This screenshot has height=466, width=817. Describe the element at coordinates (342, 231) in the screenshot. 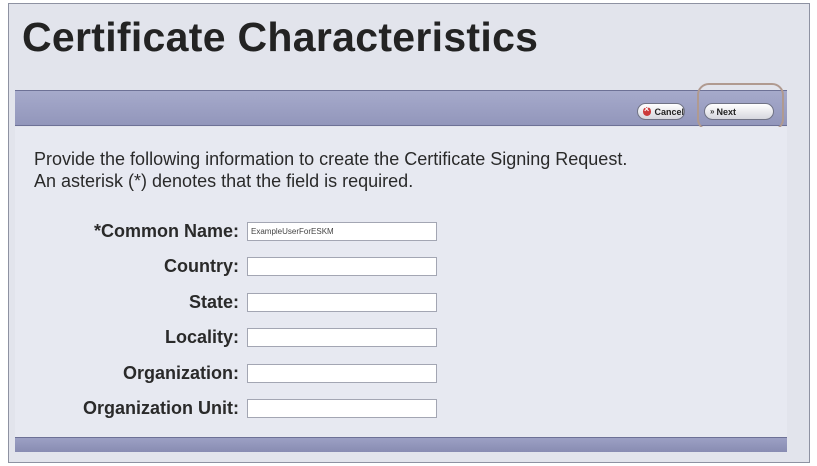

I see `common-name-field` at that location.